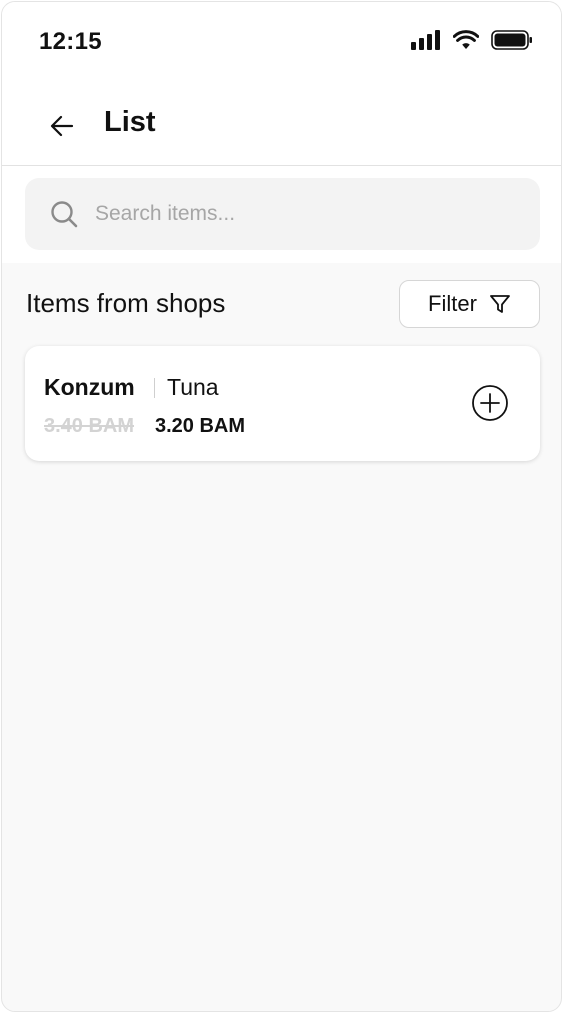  What do you see at coordinates (282, 403) in the screenshot?
I see `list-item: Konzum Tuna 3.40 BAM 3.20 BAM` at bounding box center [282, 403].